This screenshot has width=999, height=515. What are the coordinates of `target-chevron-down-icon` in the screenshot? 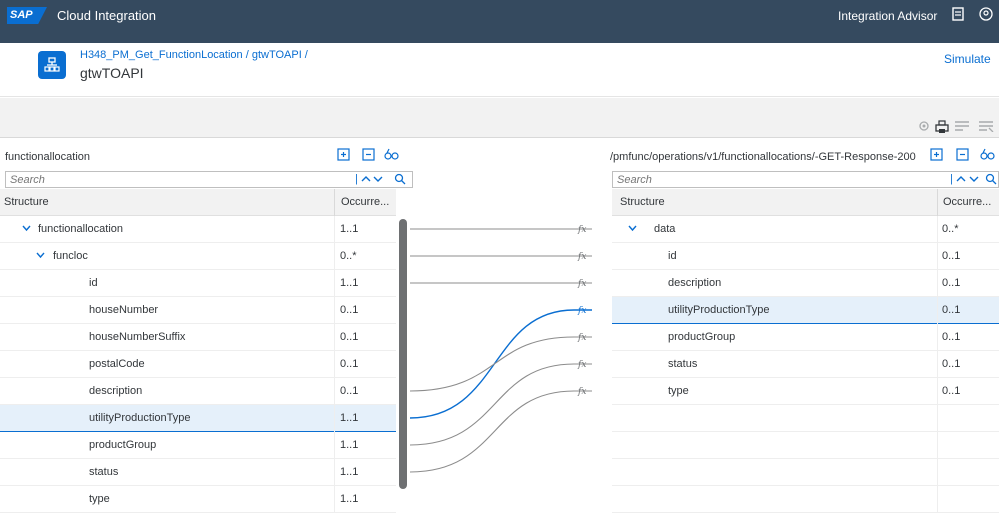 It's located at (974, 179).